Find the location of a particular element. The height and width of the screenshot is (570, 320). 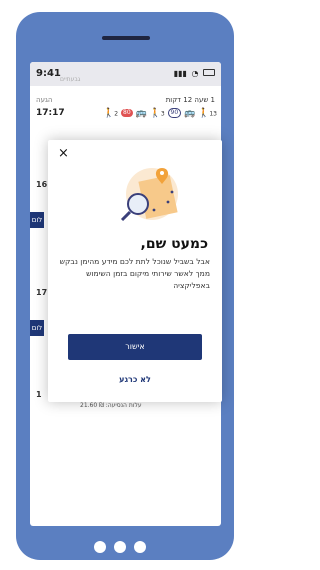

status-icons: ▮▮▮ ◔ is located at coordinates (193, 73).